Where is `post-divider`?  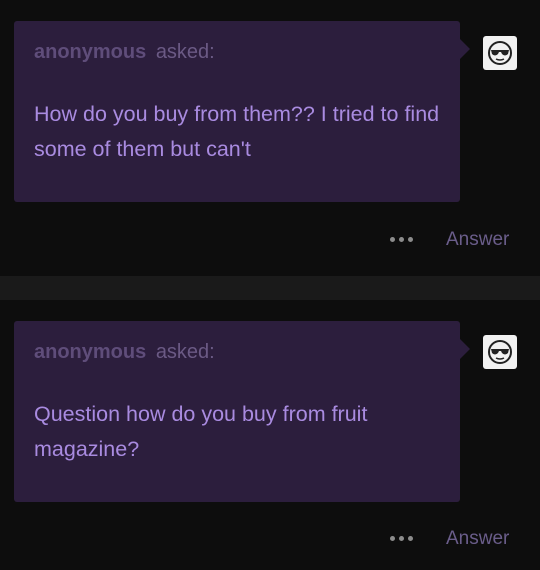 post-divider is located at coordinates (270, 288).